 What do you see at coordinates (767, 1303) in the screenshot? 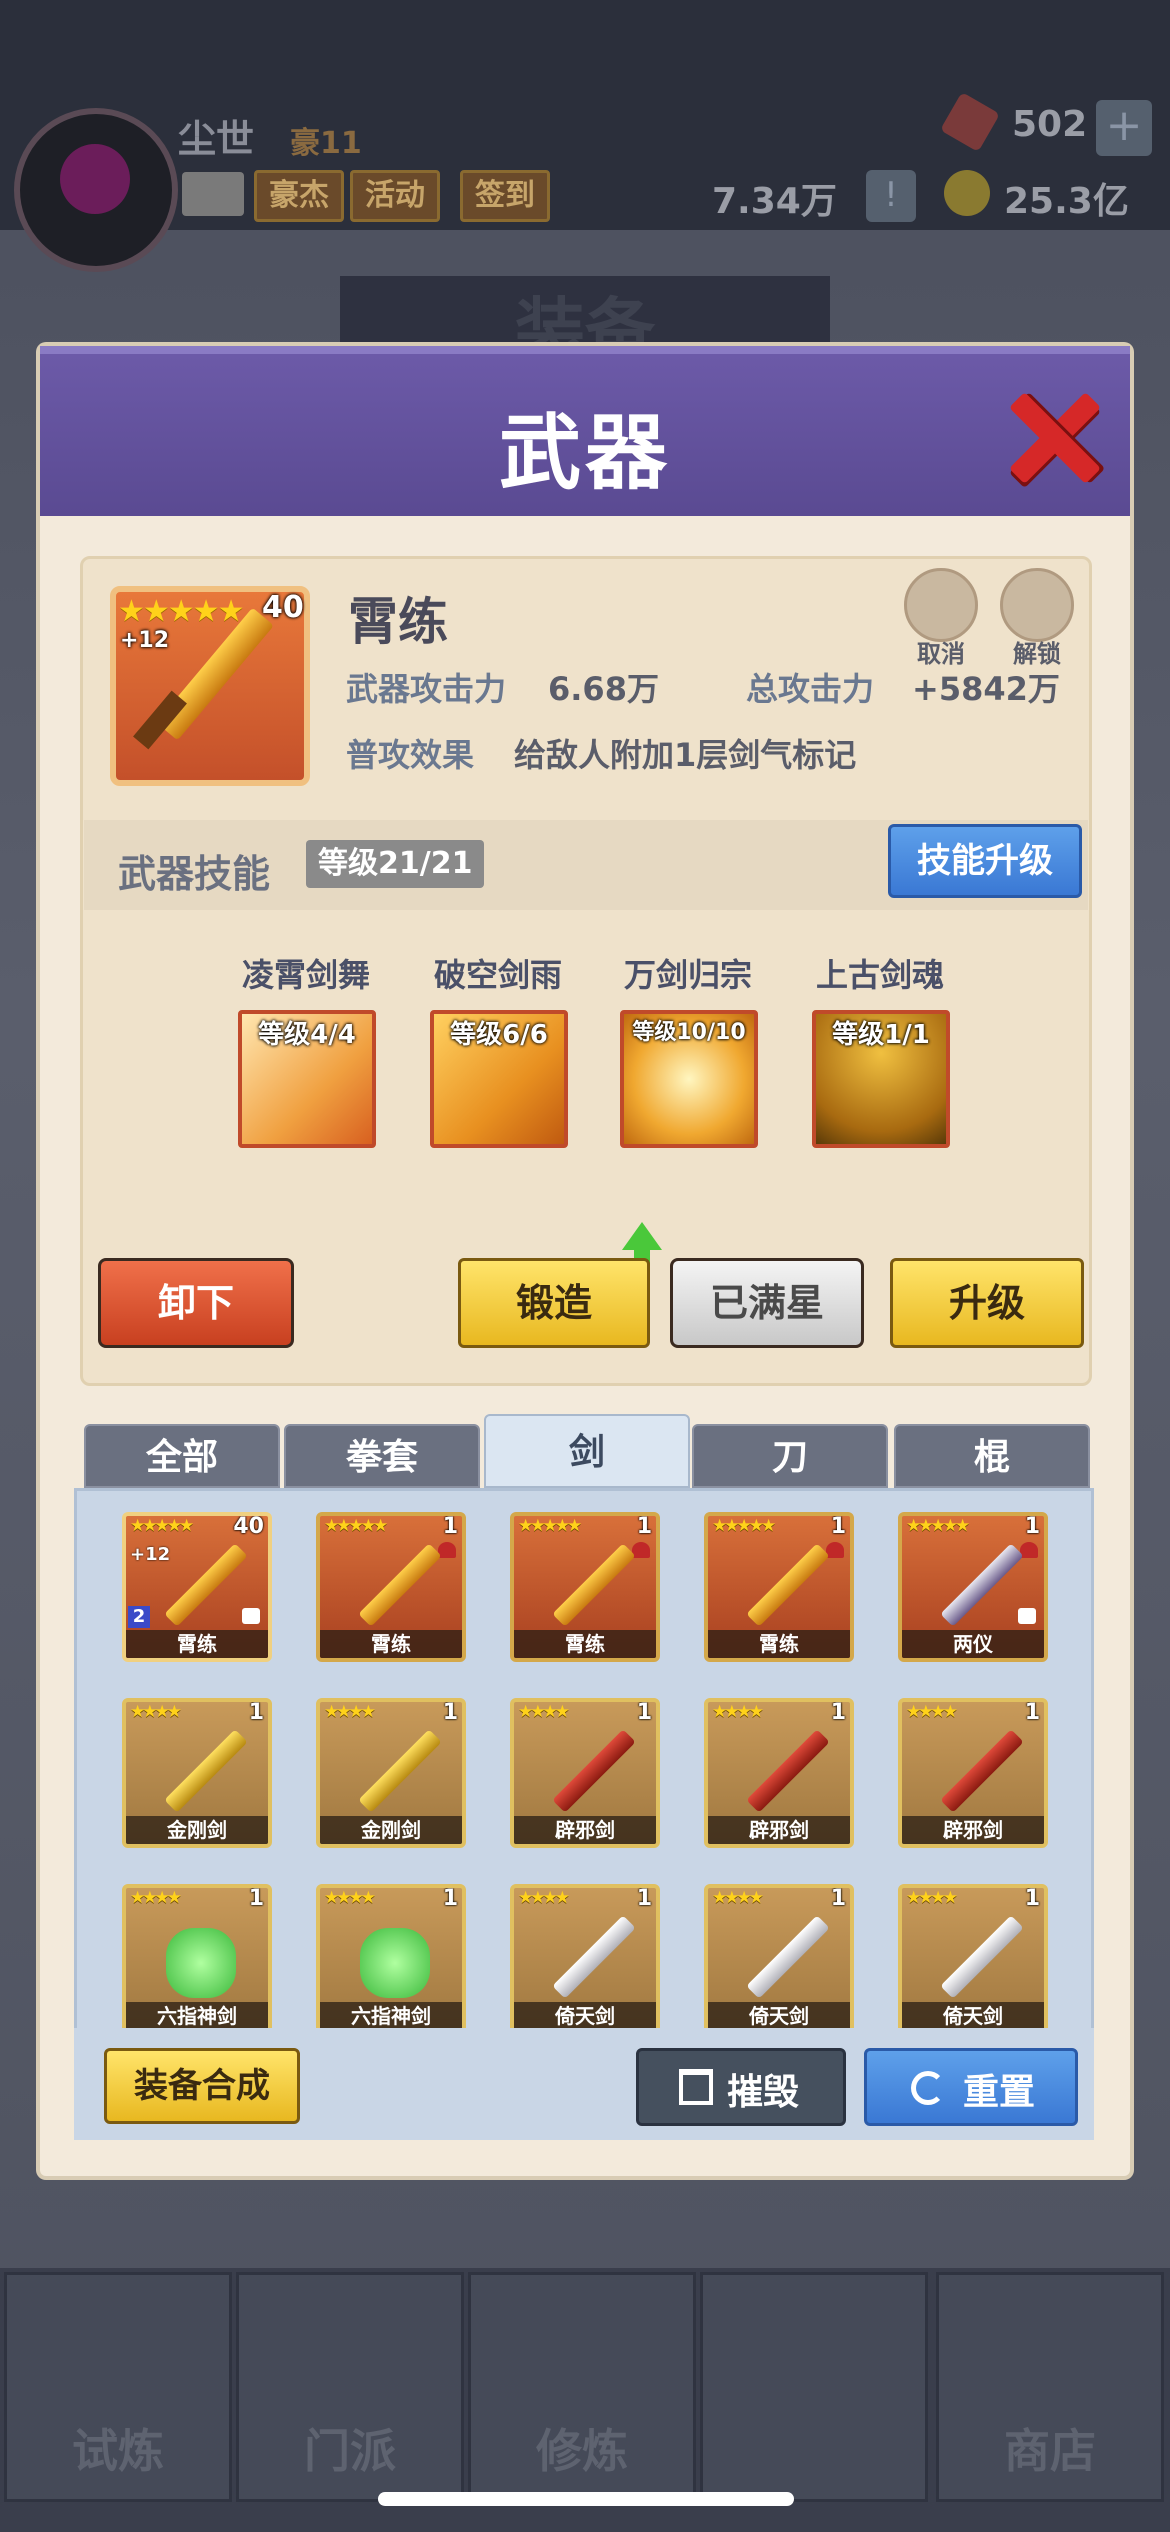
I see `max-star-button: 已满星` at bounding box center [767, 1303].